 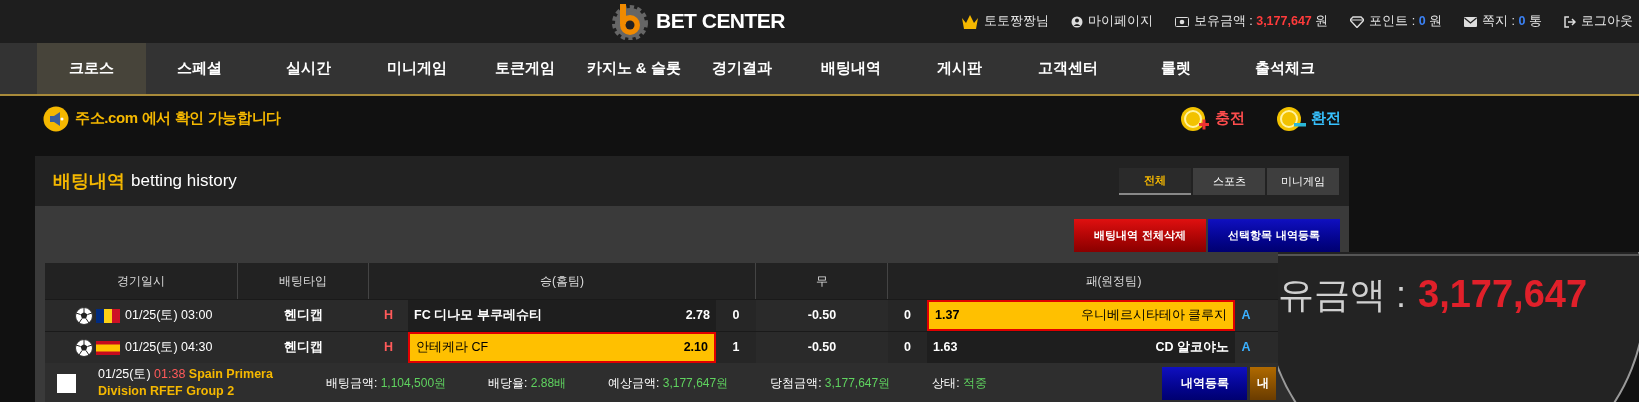 What do you see at coordinates (720, 21) in the screenshot?
I see `logo-text: BET CENTER` at bounding box center [720, 21].